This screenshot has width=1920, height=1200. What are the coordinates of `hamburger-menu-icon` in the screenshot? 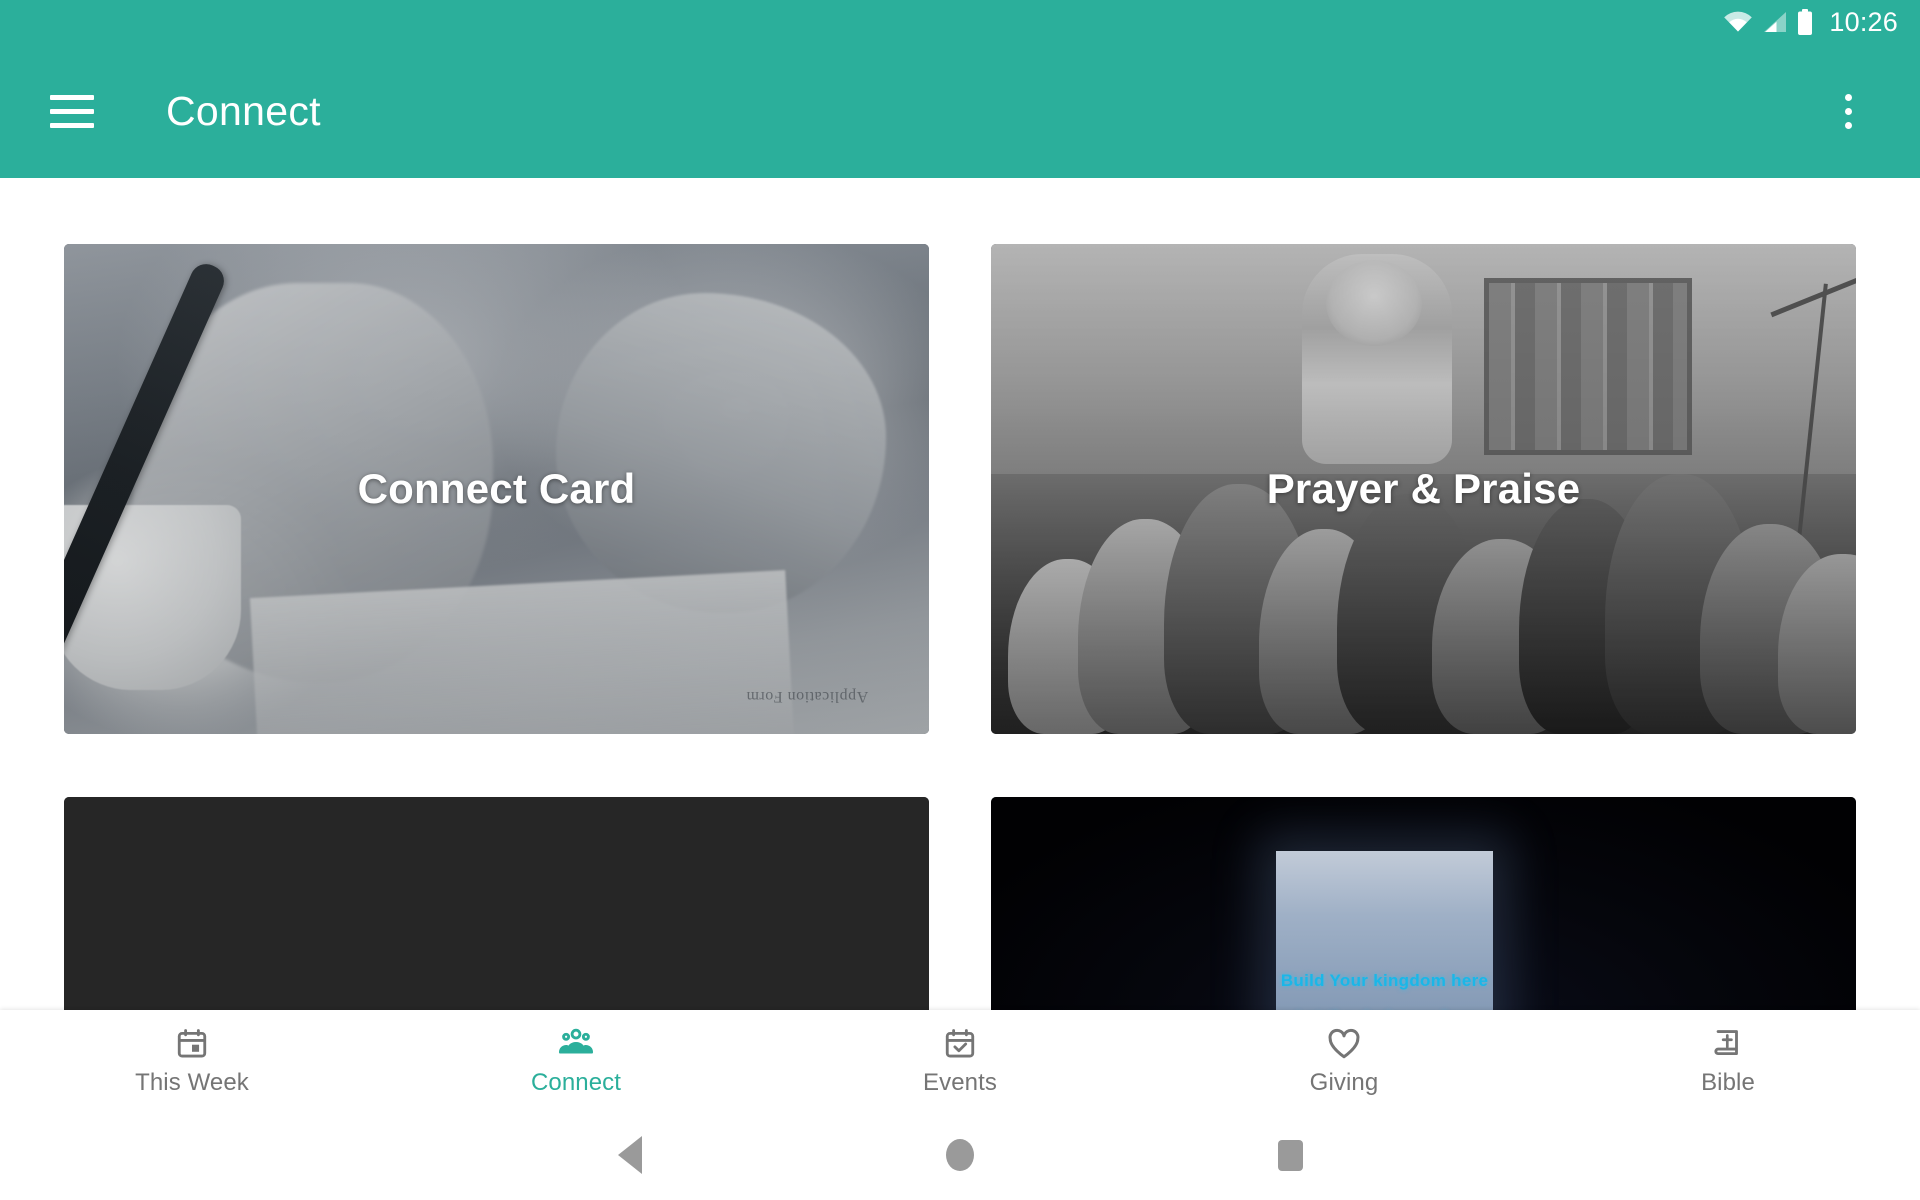 It's located at (72, 111).